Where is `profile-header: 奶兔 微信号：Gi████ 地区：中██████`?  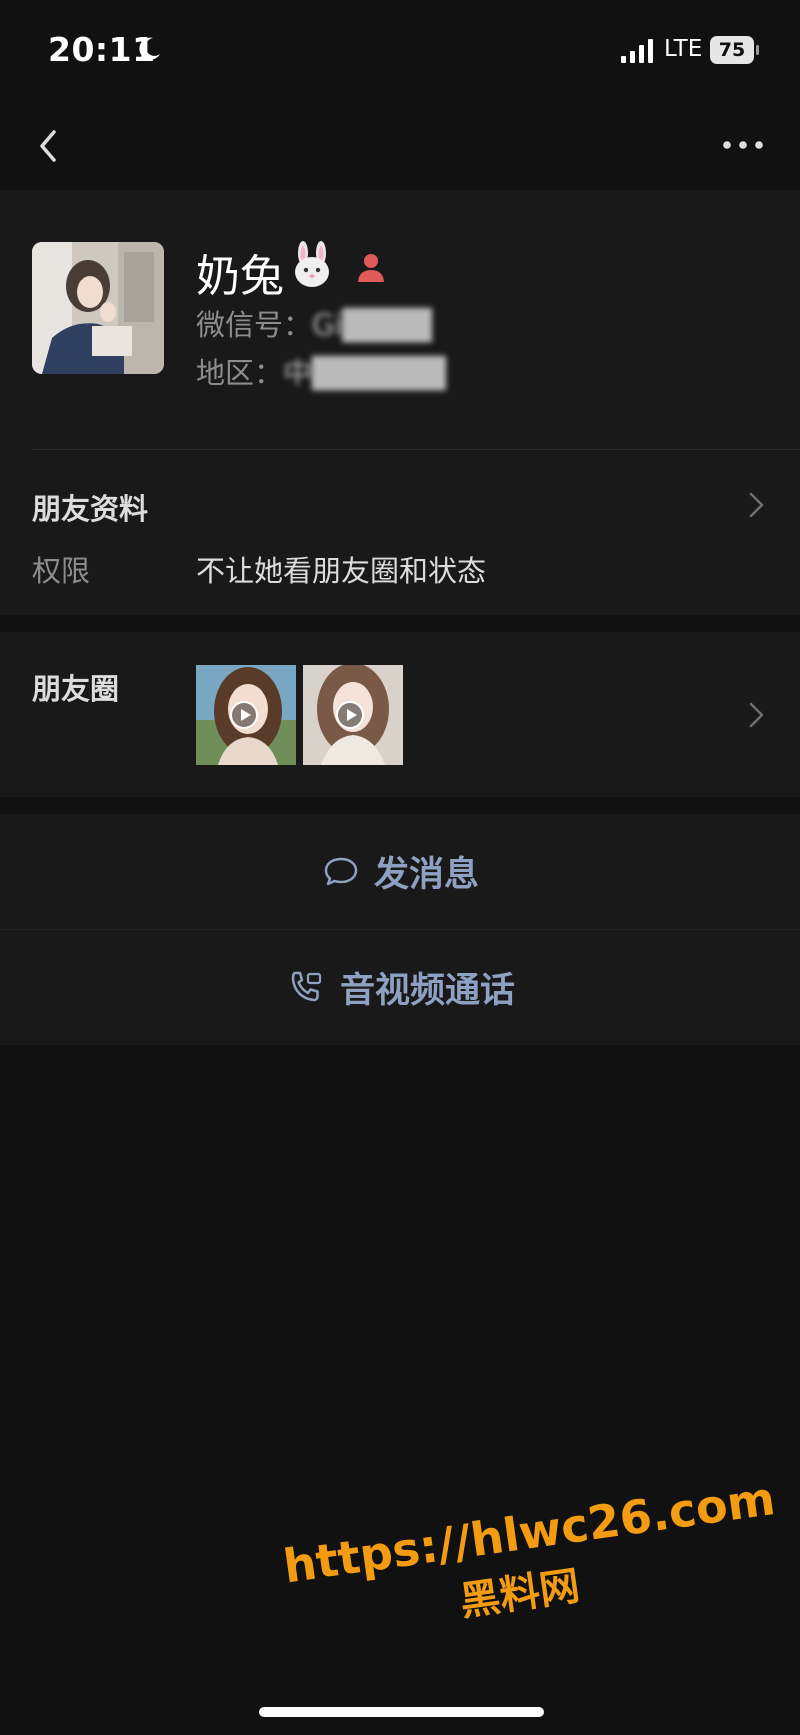 profile-header: 奶兔 微信号：Gi████ 地区：中██████ is located at coordinates (400, 320).